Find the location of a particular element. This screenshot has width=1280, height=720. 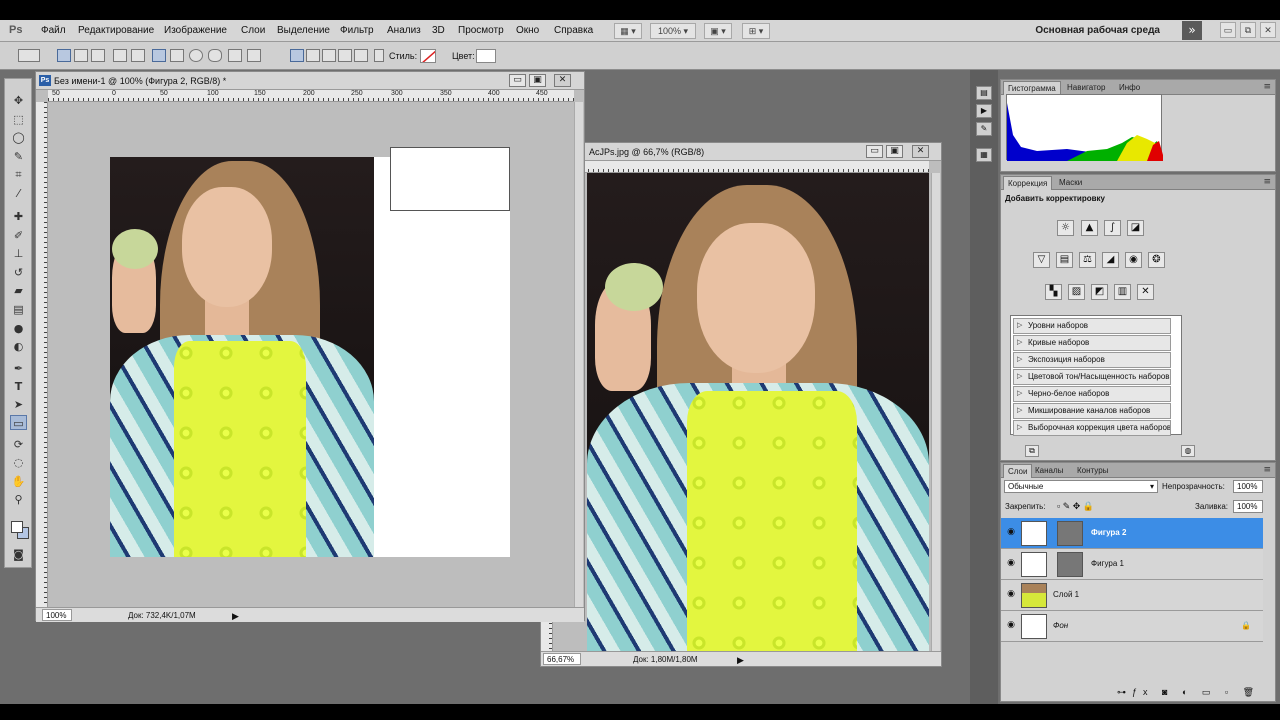

layer-name: Фигура 1 is located at coordinates (1107, 563).